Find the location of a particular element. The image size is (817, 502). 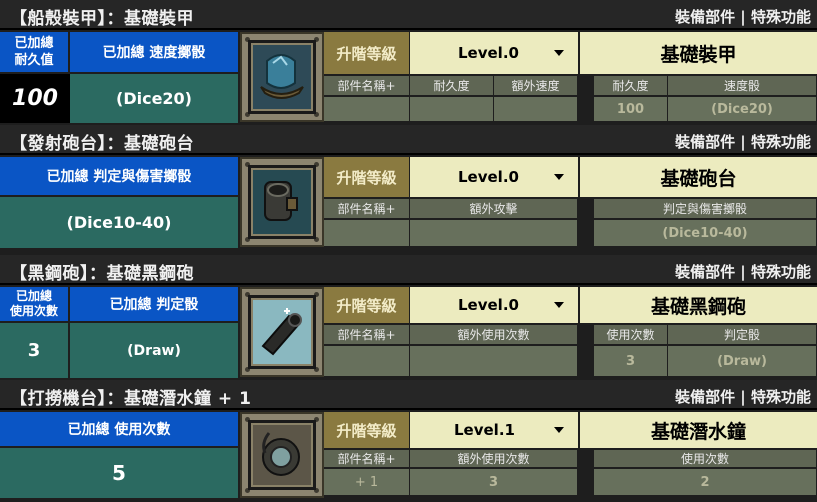

section-header: 【打撈機台】：基礎潛水鐘 + 1 裝備部件 | 特殊功能 is located at coordinates (408, 395).